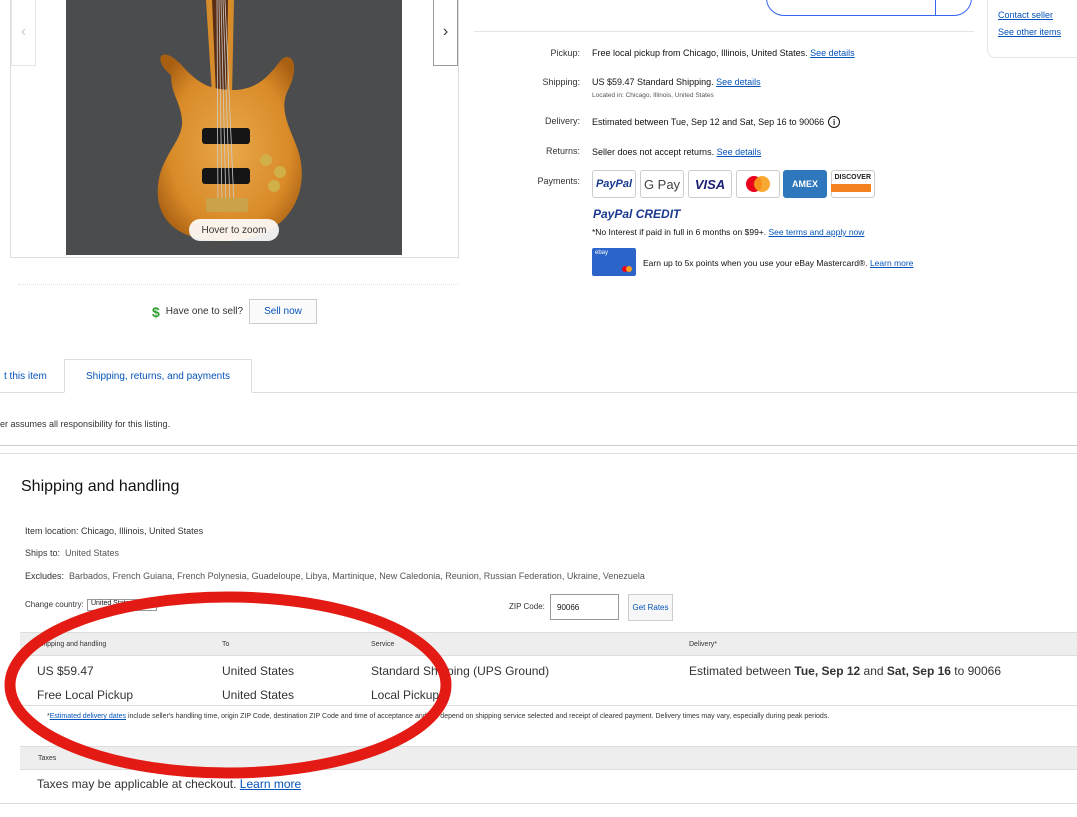 The height and width of the screenshot is (817, 1077). What do you see at coordinates (1029, 32) in the screenshot?
I see `see-other-items-link: See other items` at bounding box center [1029, 32].